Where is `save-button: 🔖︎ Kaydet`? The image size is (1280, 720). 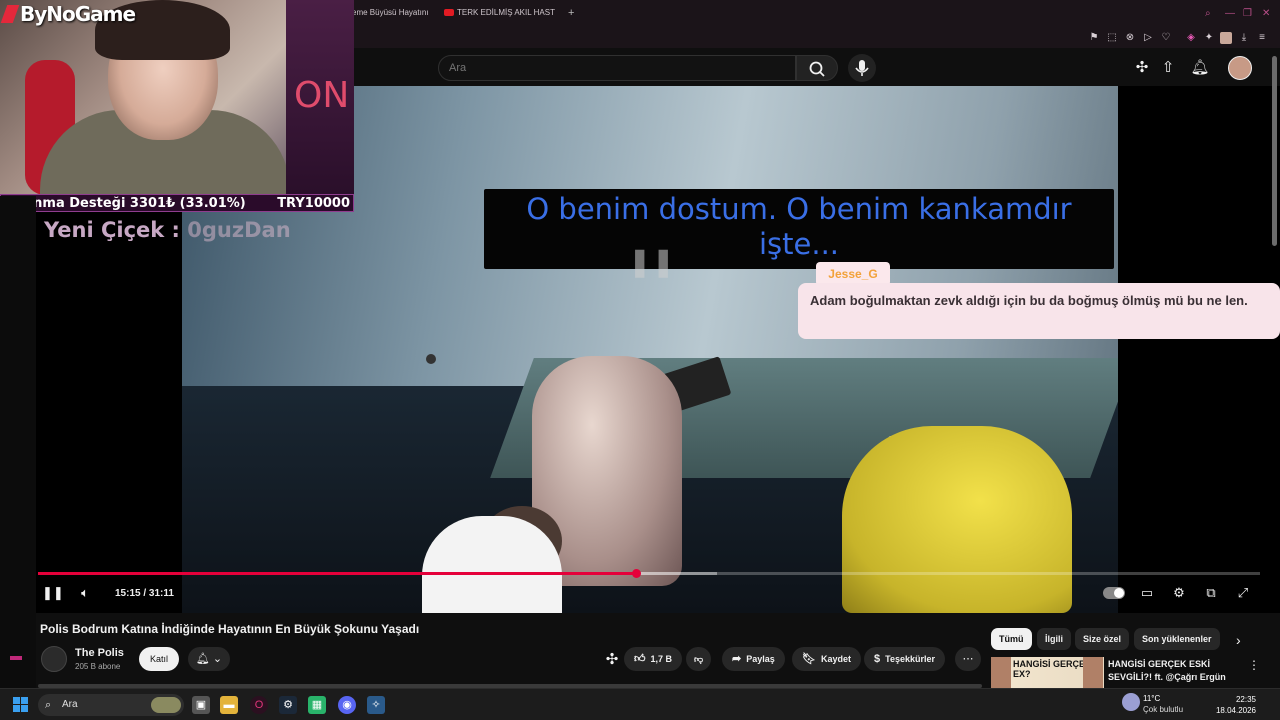
save-button: 🔖︎ Kaydet is located at coordinates (826, 659).